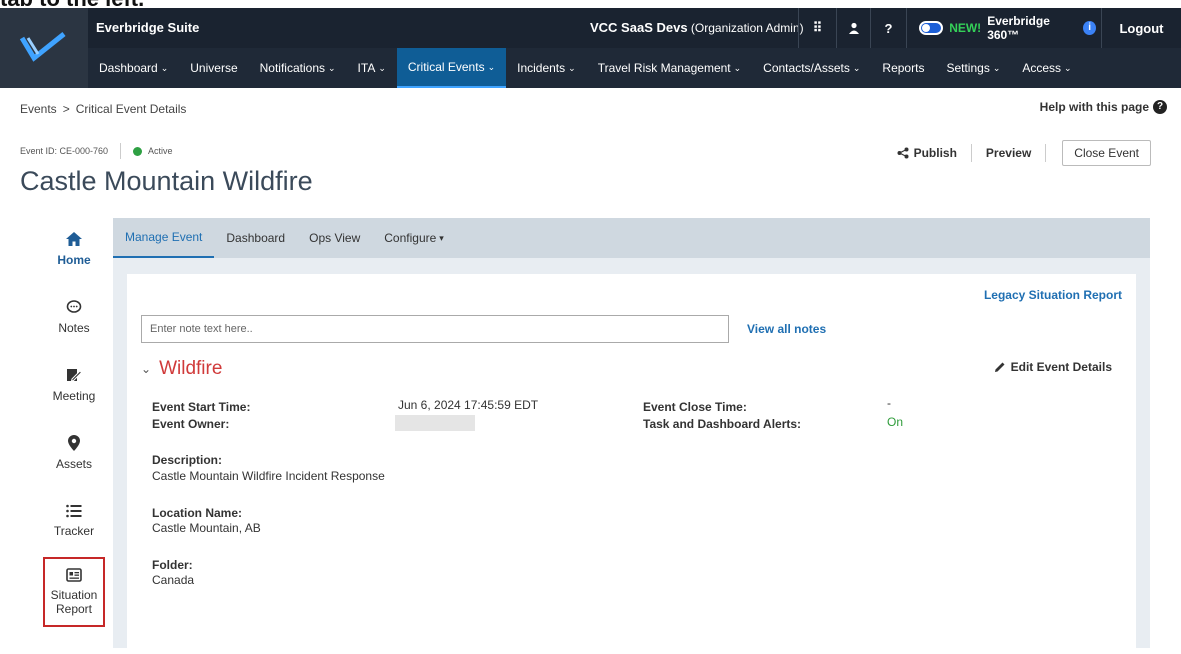 This screenshot has width=1181, height=654. Describe the element at coordinates (191, 368) in the screenshot. I see `section-title: Wildfire` at that location.